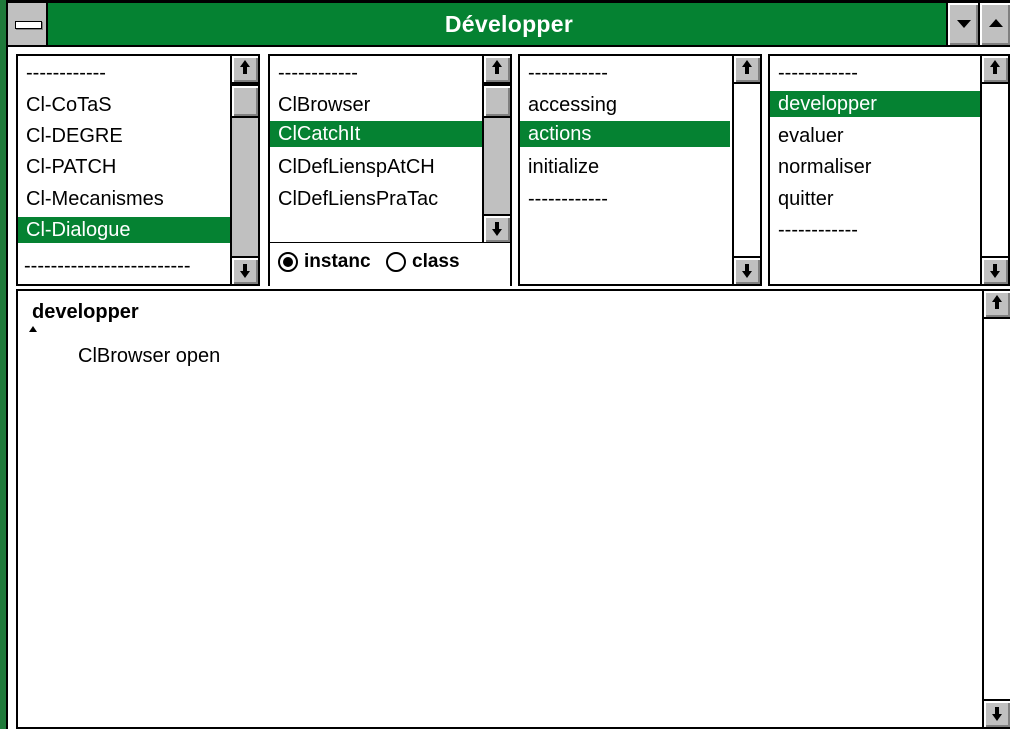 The height and width of the screenshot is (729, 1010). What do you see at coordinates (396, 262) in the screenshot?
I see `class-radio` at bounding box center [396, 262].